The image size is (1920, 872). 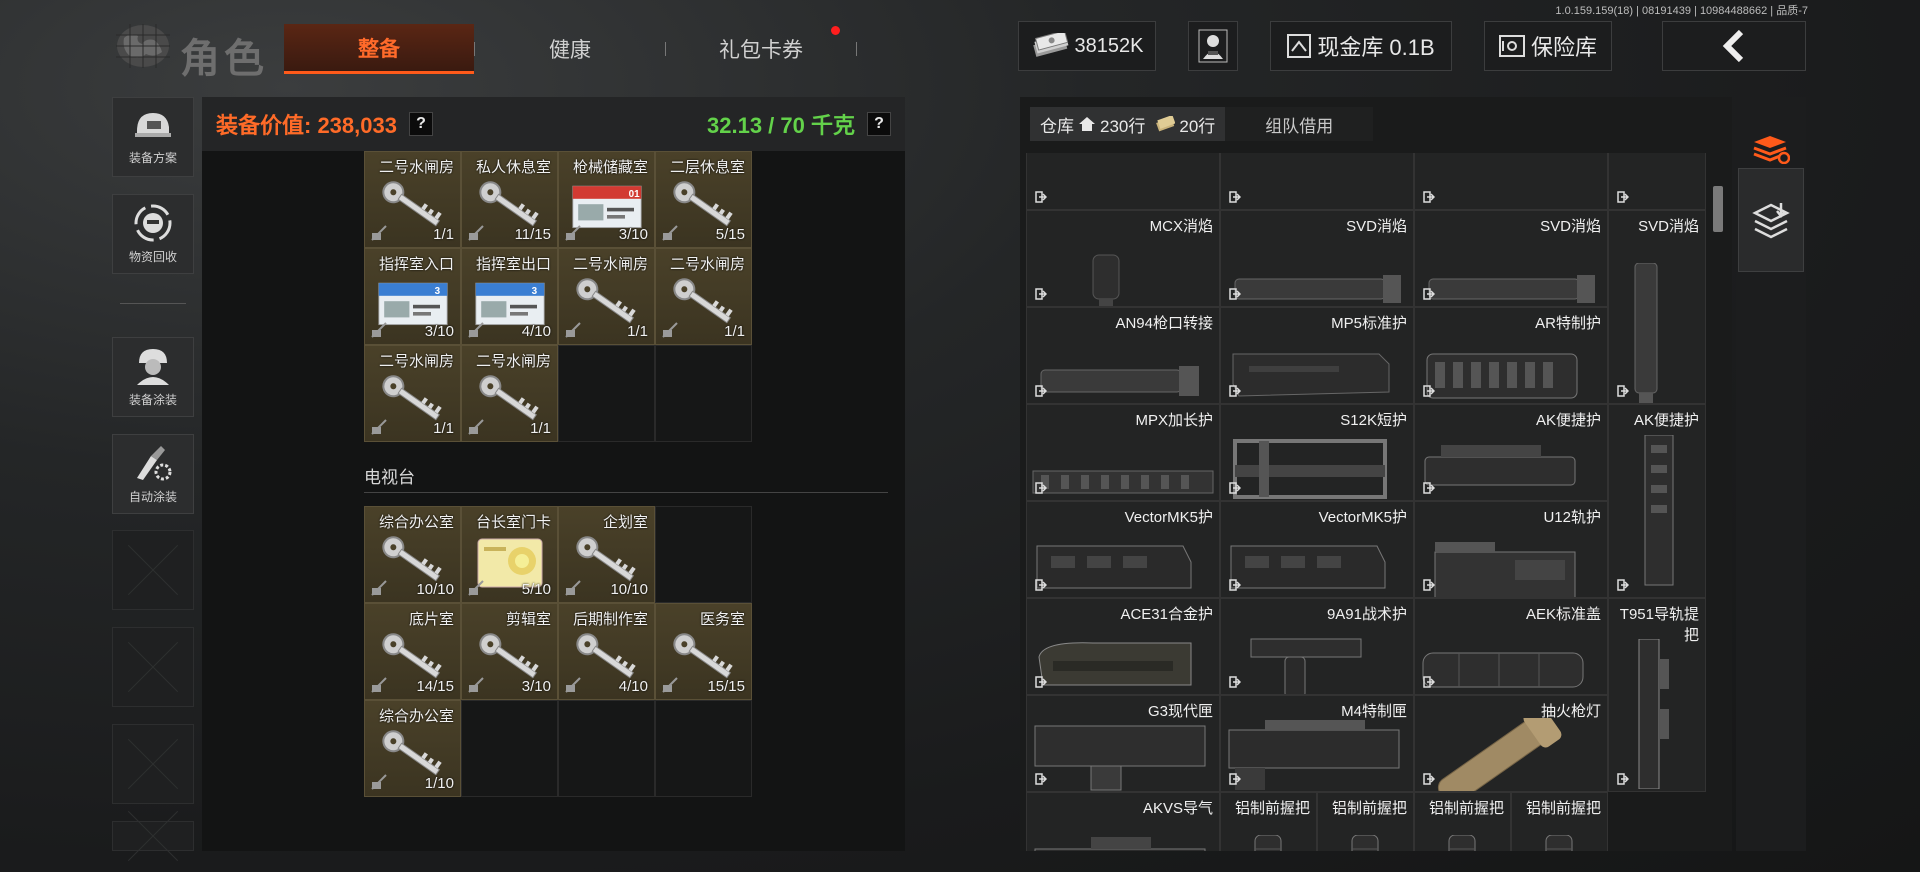 I want to click on warehouse-item: AR特制护, so click(x=1511, y=355).